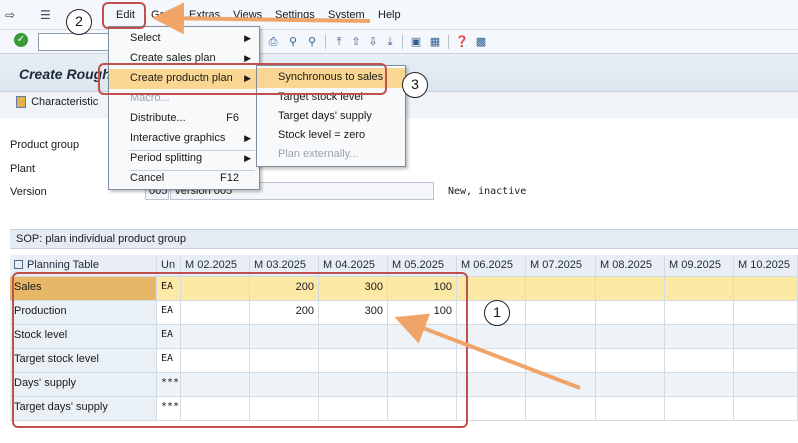  Describe the element at coordinates (390, 42) in the screenshot. I see `last-page-icon: ⤓` at that location.